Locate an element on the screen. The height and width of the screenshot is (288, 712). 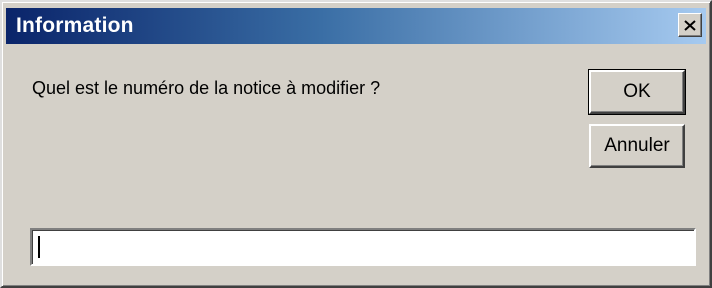
close-icon is located at coordinates (690, 25).